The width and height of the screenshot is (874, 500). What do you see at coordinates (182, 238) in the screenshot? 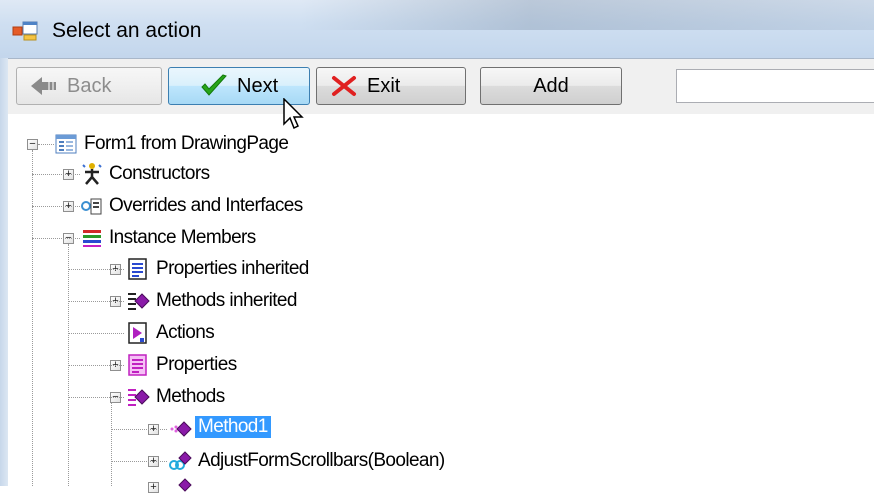
I see `tree-item-label: Instance Members` at bounding box center [182, 238].